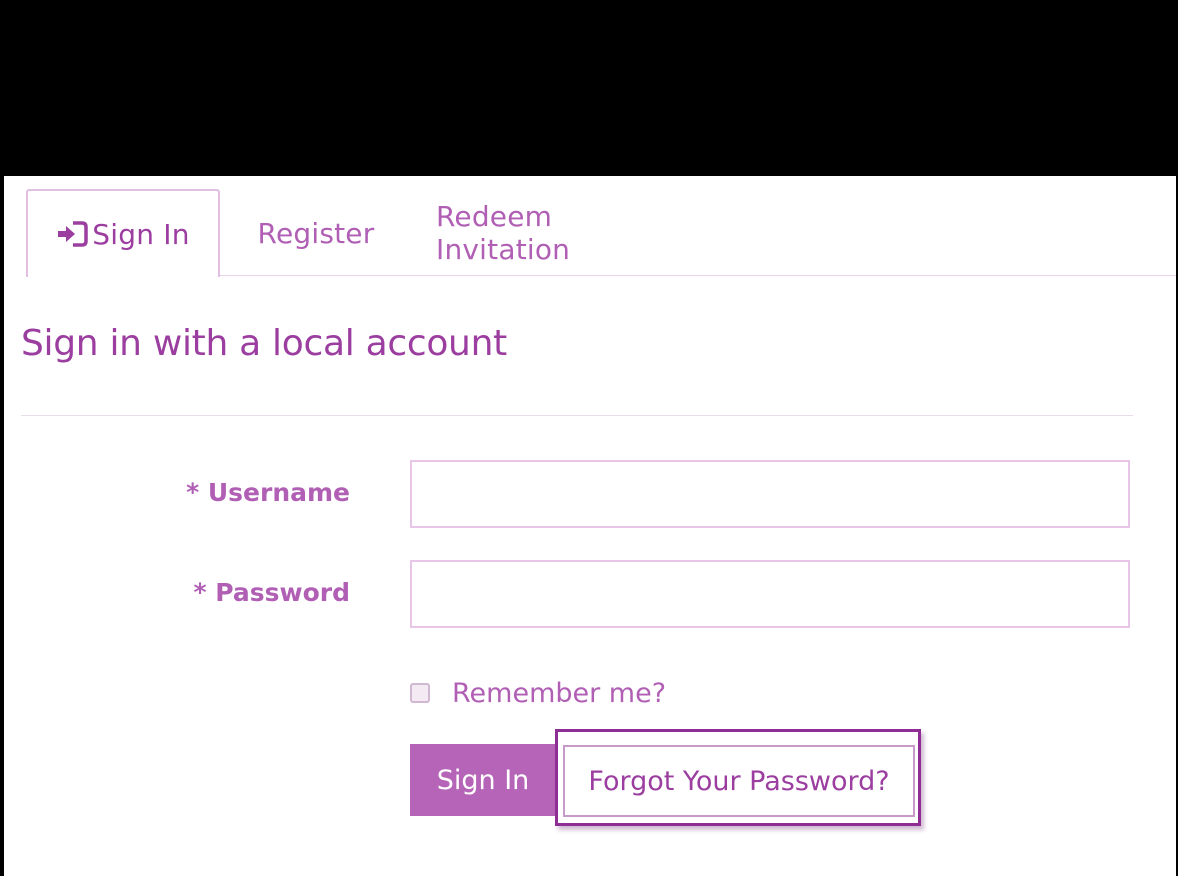 This screenshot has height=876, width=1178. I want to click on tab-redeem-invitation-label: Redeem Invitation, so click(503, 233).